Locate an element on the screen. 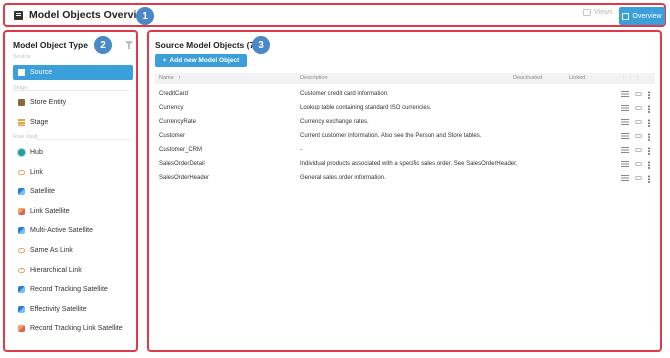 This screenshot has height=358, width=670. source-icon is located at coordinates (21, 72).